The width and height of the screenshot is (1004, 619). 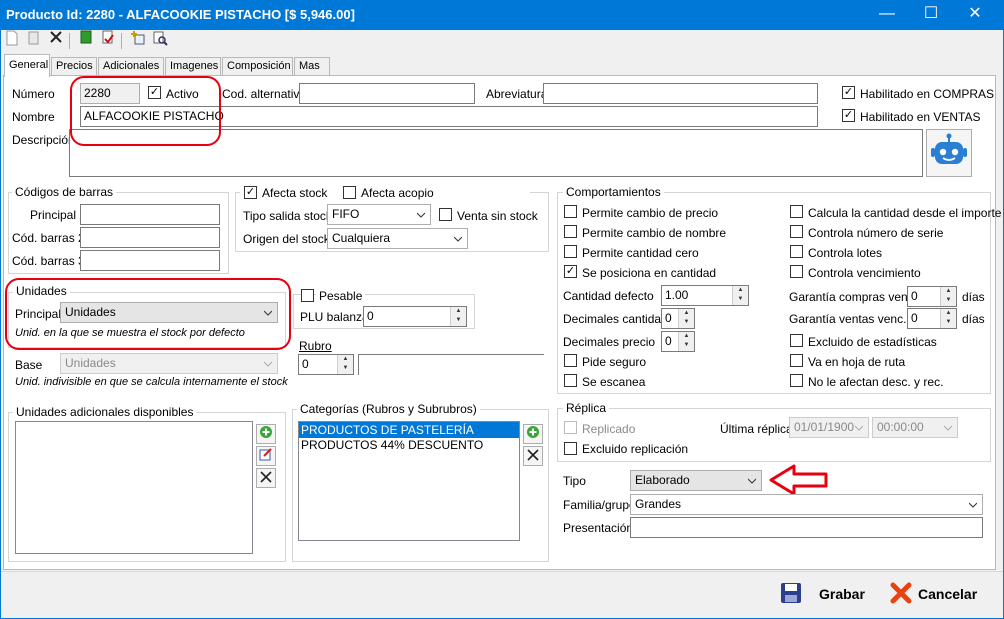 I want to click on habilitado-compras-checkbox: ✓, so click(x=848, y=92).